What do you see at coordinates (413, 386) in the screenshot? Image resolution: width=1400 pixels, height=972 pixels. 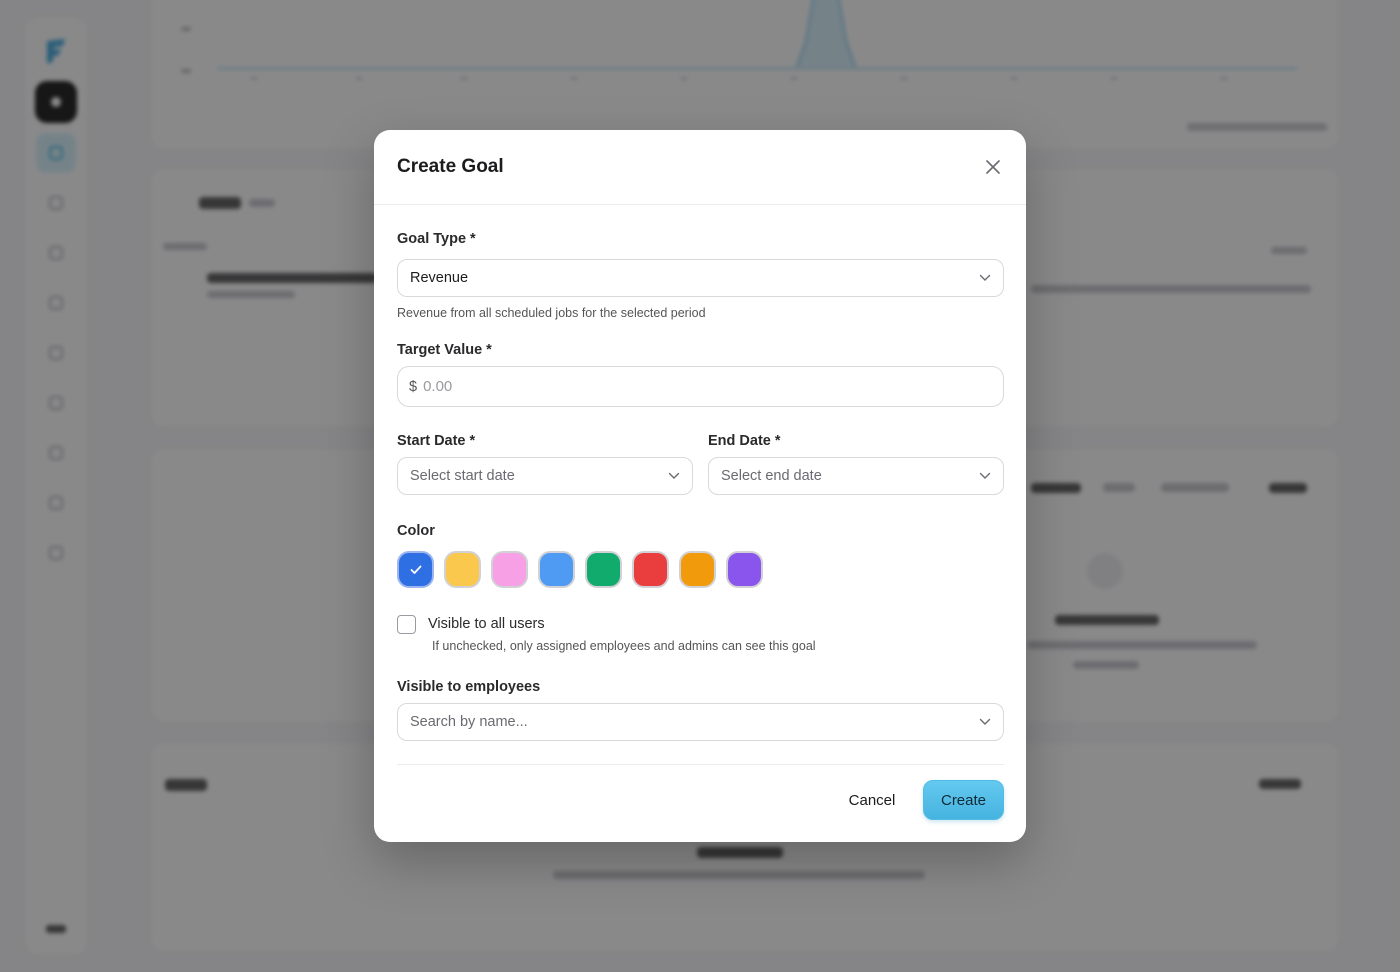 I see `currency-prefix: $` at bounding box center [413, 386].